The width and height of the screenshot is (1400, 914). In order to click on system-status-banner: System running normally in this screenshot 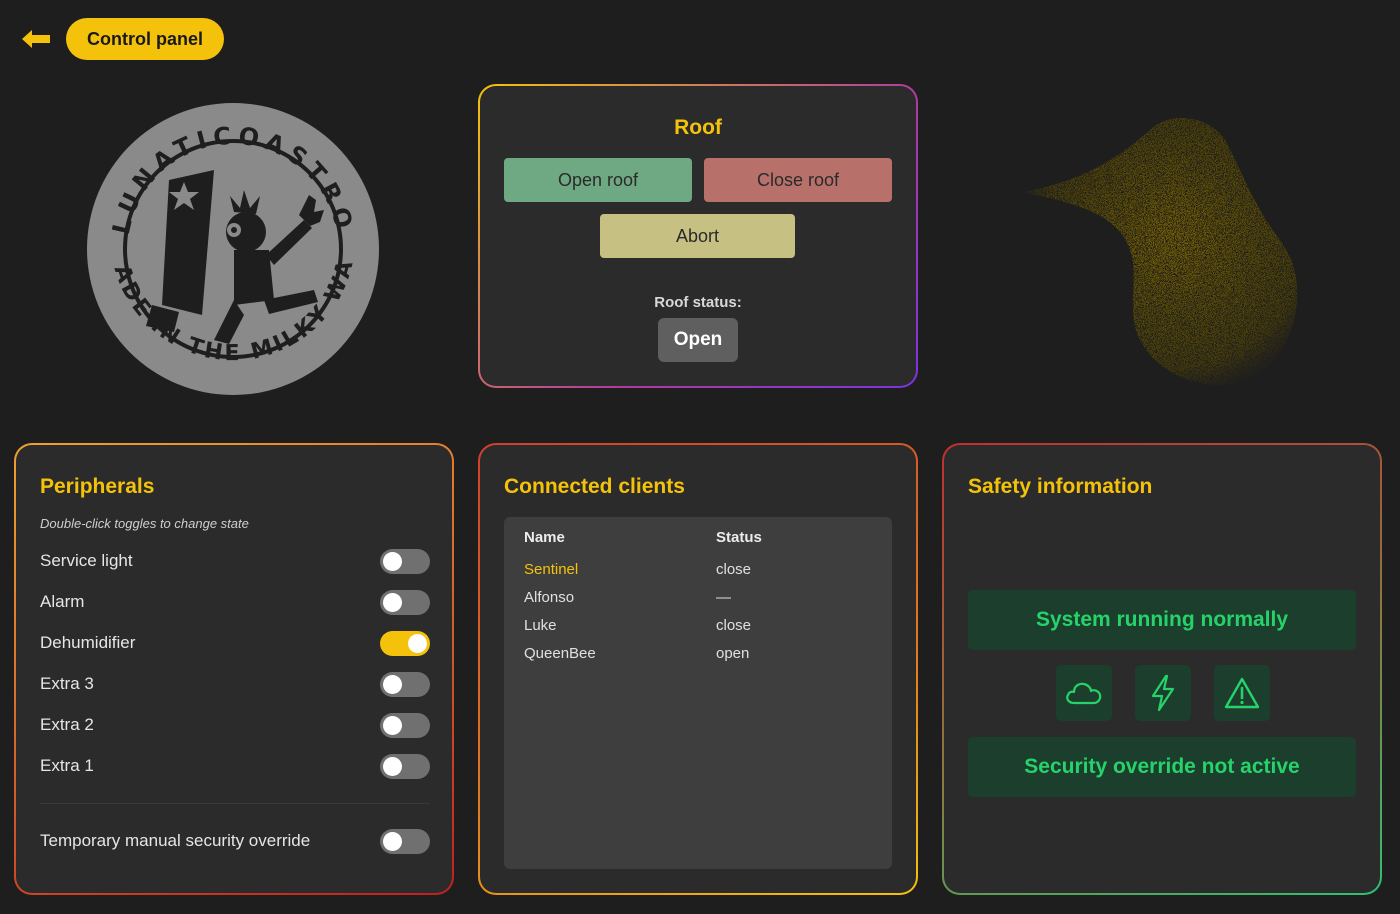, I will do `click(1162, 620)`.